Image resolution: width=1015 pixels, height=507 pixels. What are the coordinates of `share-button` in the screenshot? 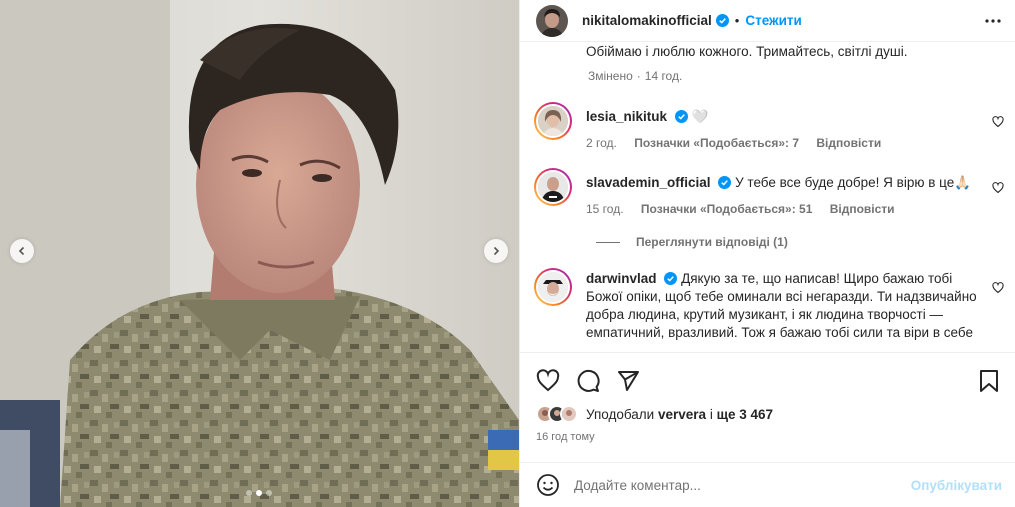 It's located at (628, 382).